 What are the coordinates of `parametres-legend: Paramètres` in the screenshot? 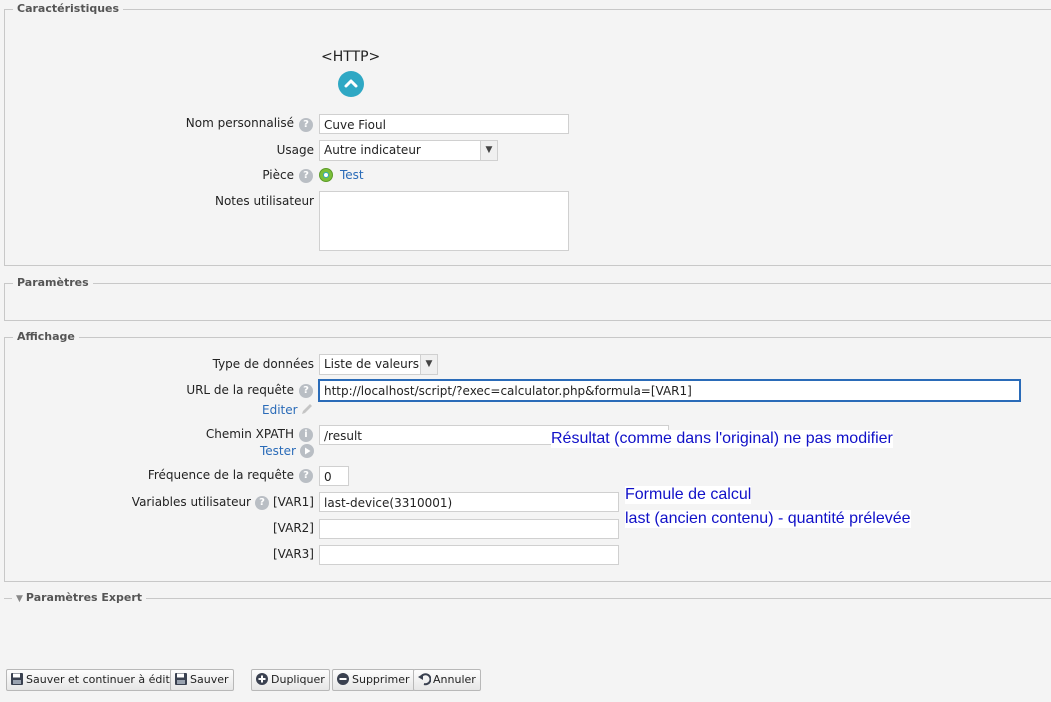 It's located at (53, 282).